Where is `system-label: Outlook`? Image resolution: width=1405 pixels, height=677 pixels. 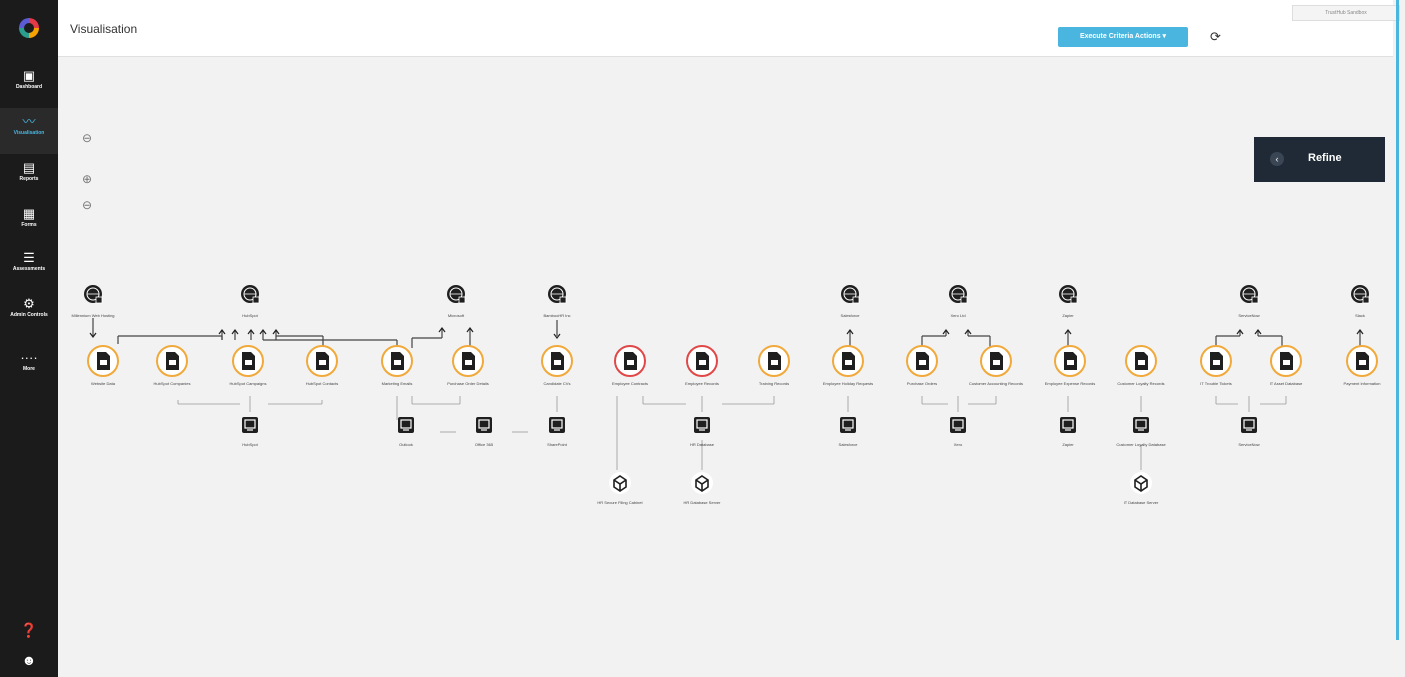 system-label: Outlook is located at coordinates (406, 444).